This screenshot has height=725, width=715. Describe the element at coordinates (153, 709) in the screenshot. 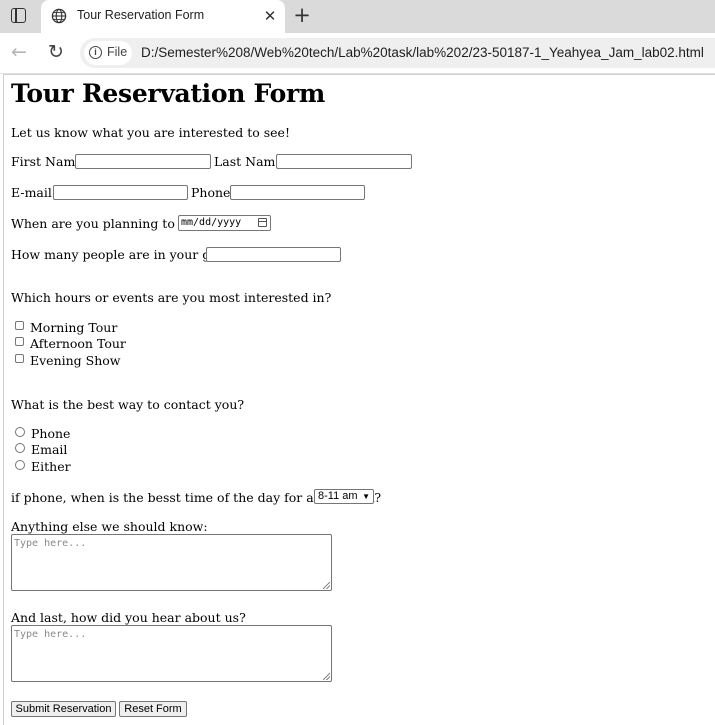

I see `reset-form-button: Reset Form` at that location.